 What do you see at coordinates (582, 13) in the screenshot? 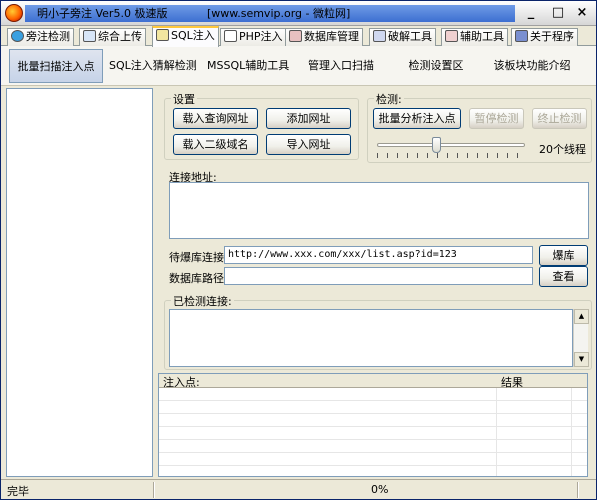
I see `close-button: ×` at bounding box center [582, 13].